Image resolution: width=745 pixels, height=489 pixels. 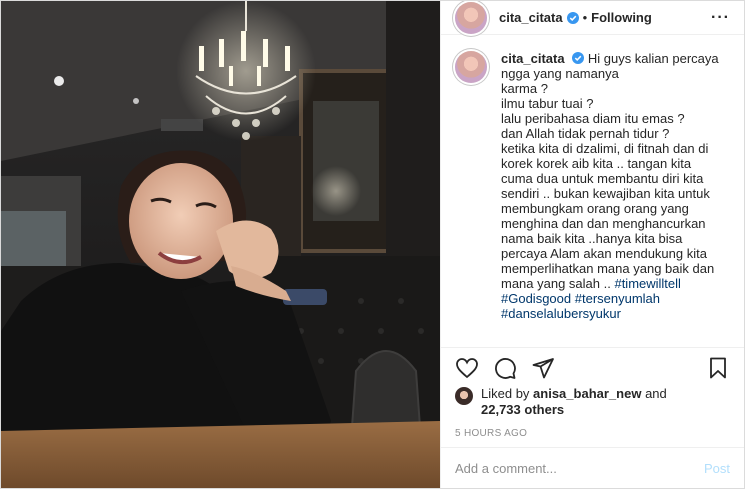 What do you see at coordinates (505, 393) in the screenshot?
I see `likes-prefix: Liked by` at bounding box center [505, 393].